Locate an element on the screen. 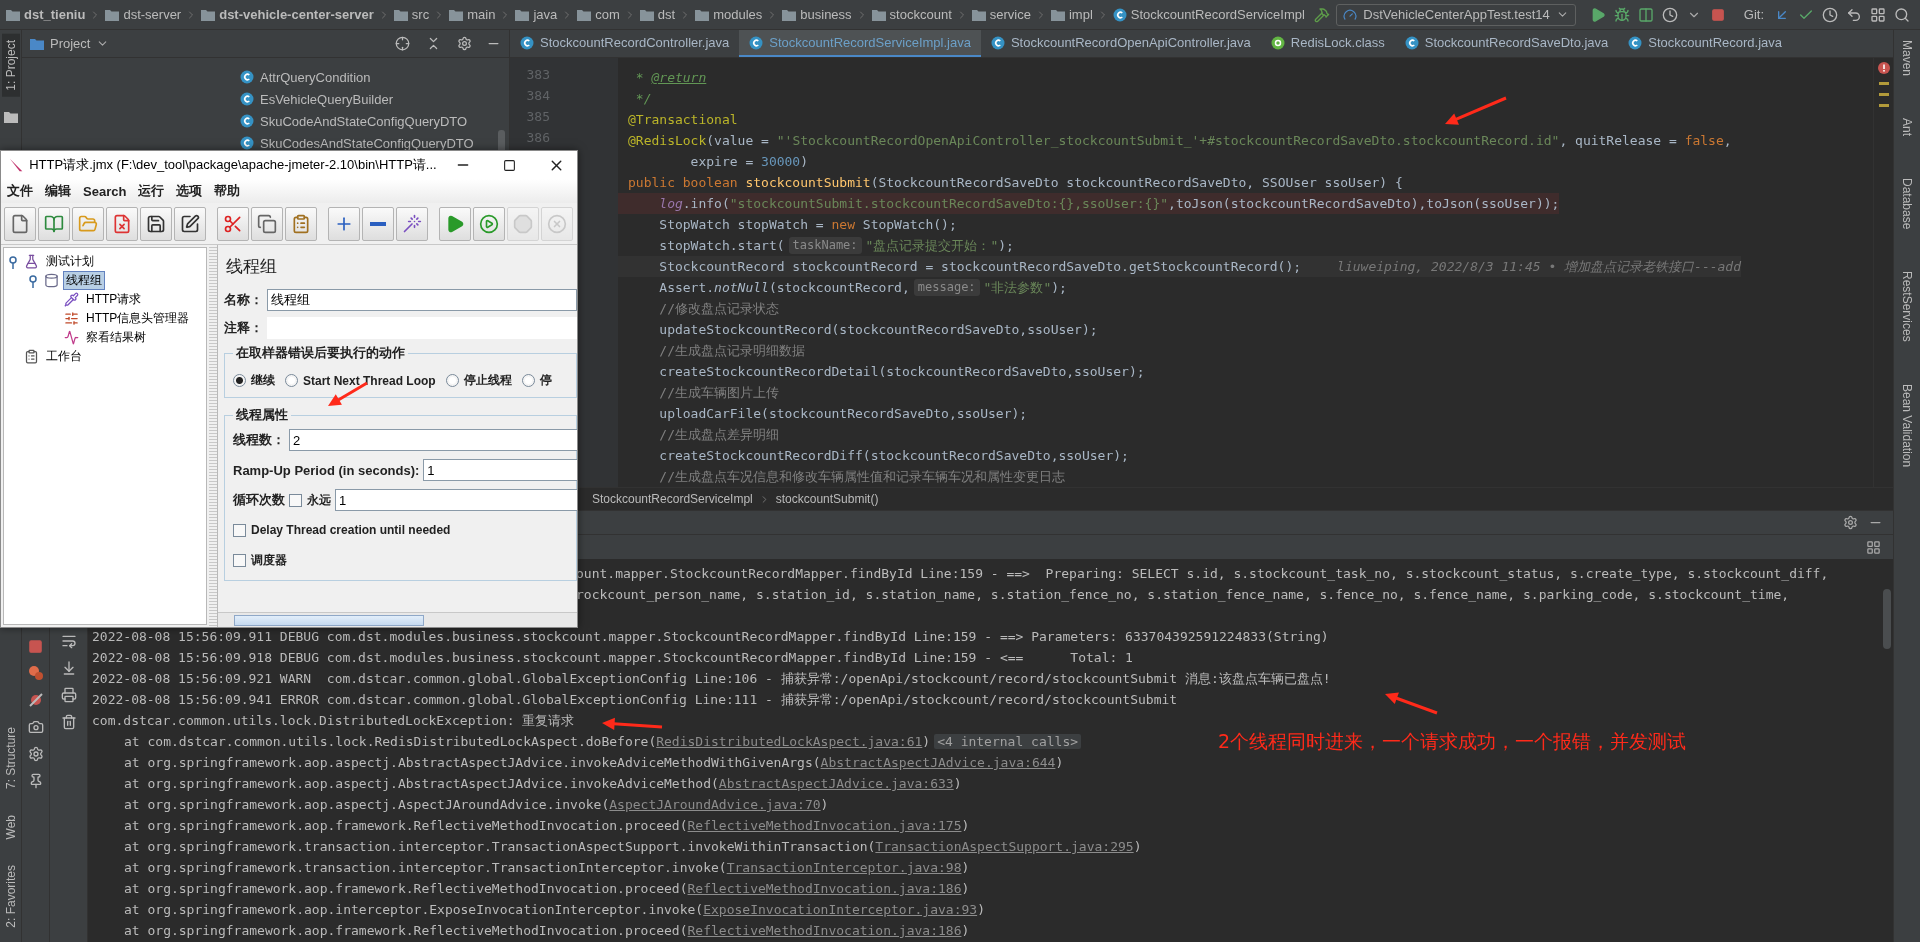 This screenshot has width=1920, height=942. tool-window-tab: Database is located at coordinates (1907, 204).